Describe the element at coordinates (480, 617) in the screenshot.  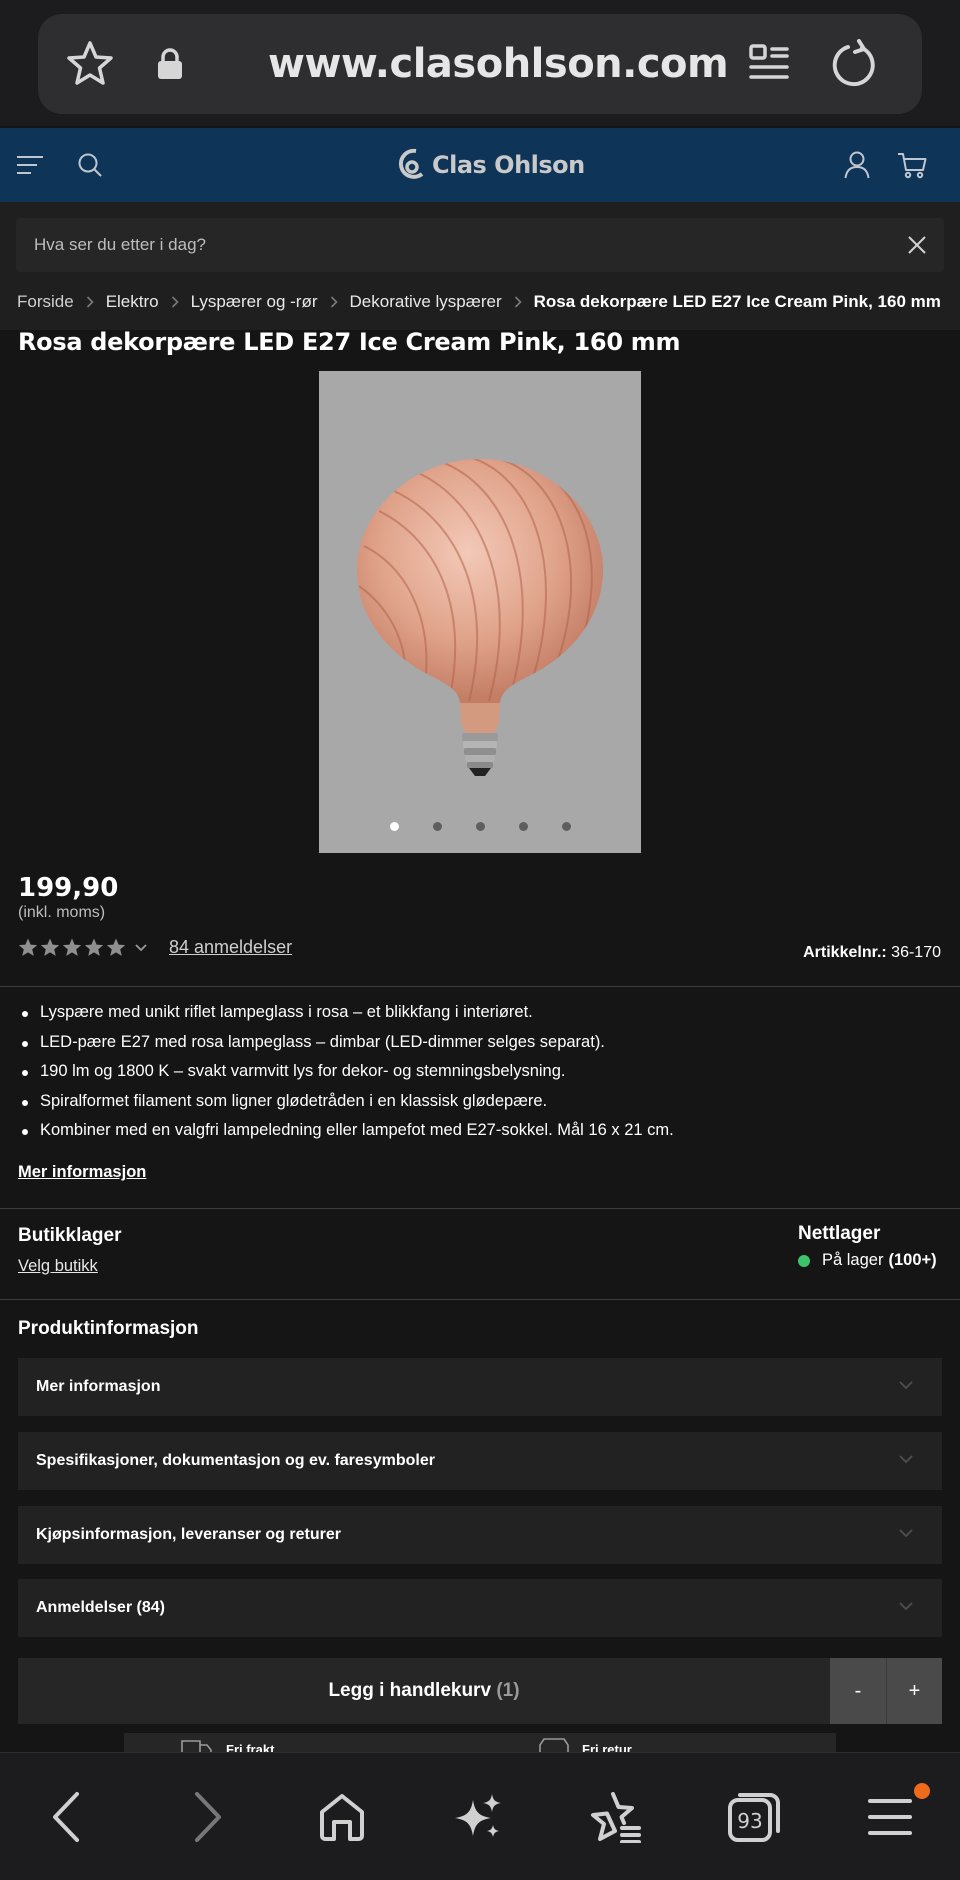
I see `product-image` at that location.